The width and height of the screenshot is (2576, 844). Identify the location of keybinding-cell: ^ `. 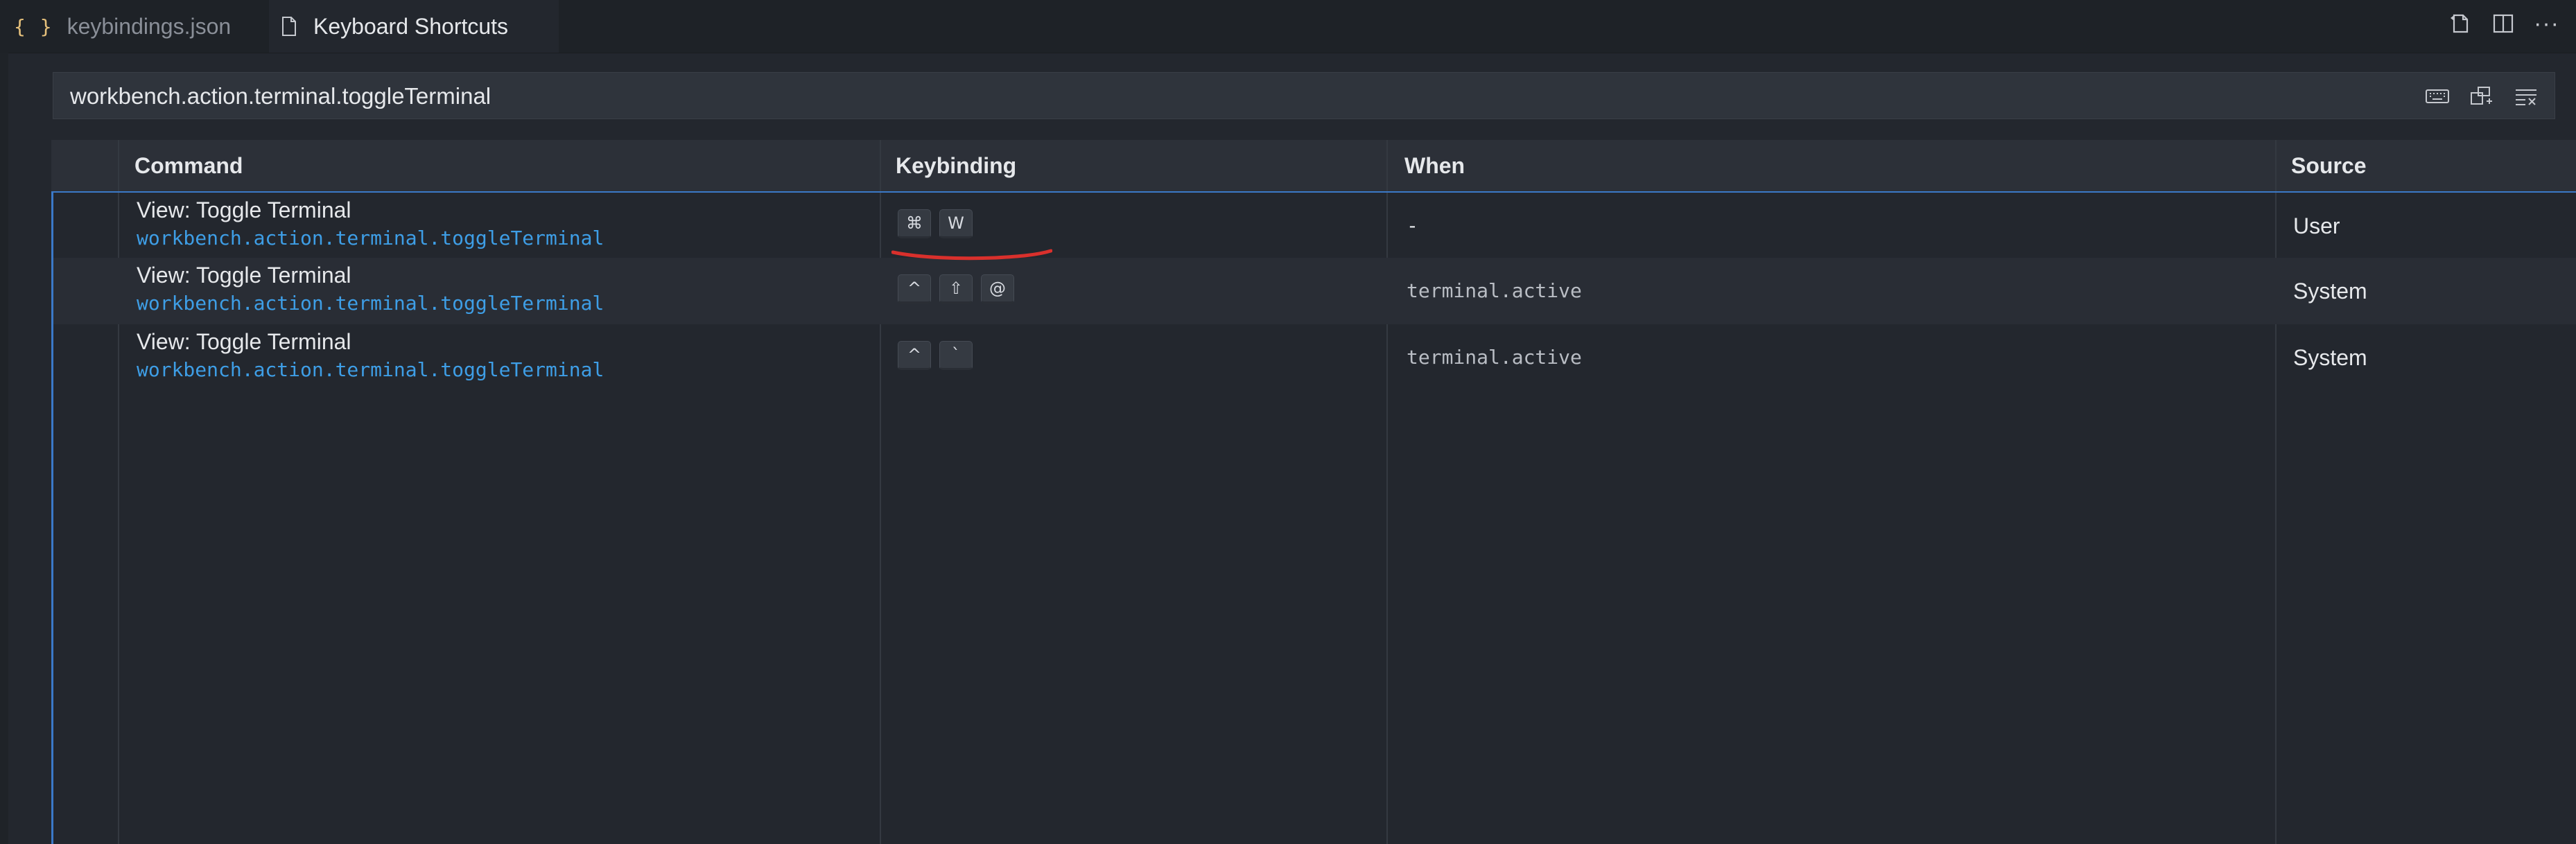
(935, 356).